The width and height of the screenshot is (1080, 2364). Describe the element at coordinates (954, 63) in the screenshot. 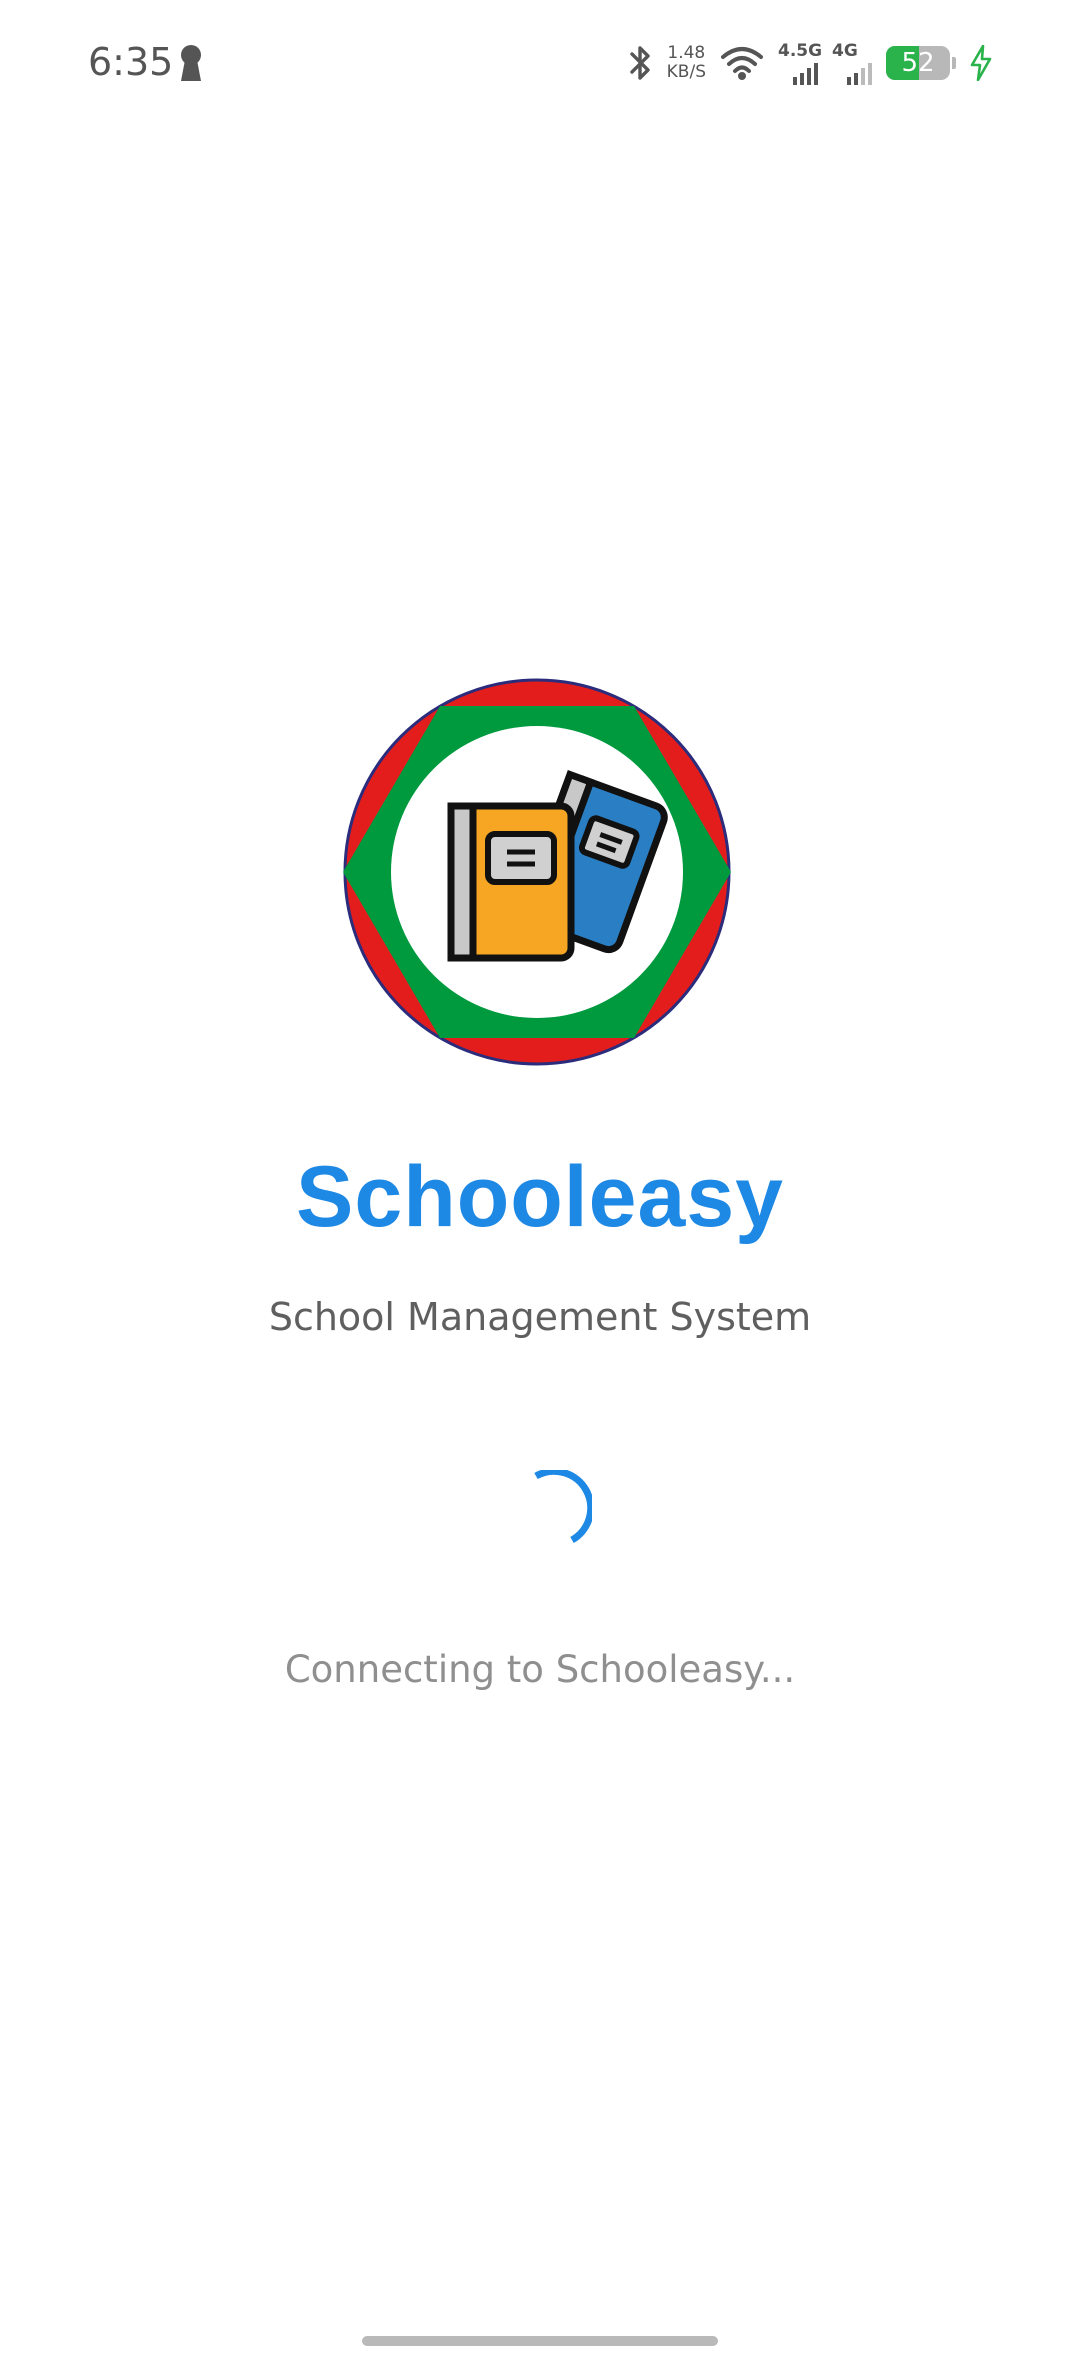

I see `battery-tip` at that location.